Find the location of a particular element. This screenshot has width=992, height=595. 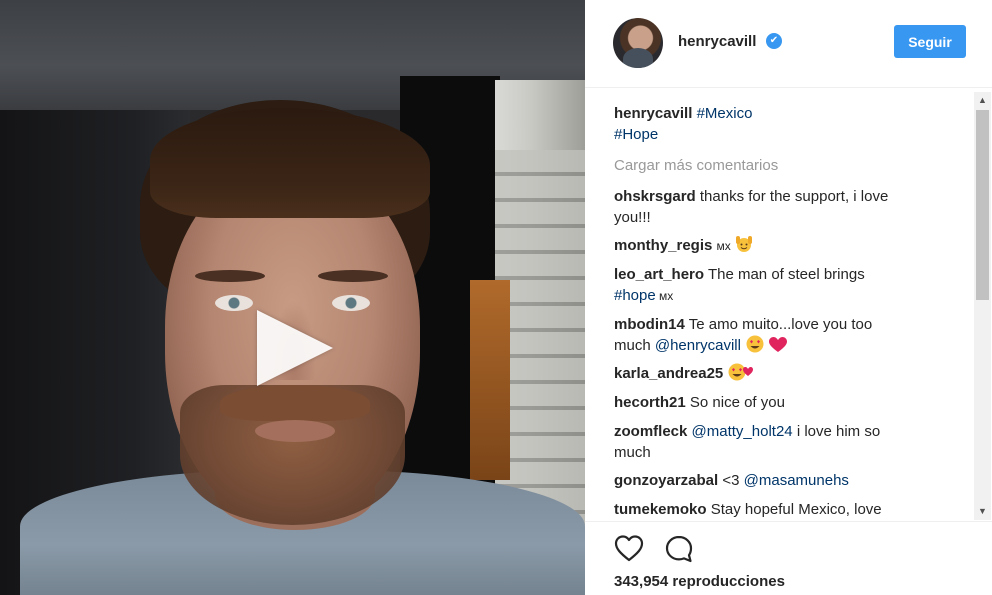

comment-mention: @henrycavill is located at coordinates (698, 345).